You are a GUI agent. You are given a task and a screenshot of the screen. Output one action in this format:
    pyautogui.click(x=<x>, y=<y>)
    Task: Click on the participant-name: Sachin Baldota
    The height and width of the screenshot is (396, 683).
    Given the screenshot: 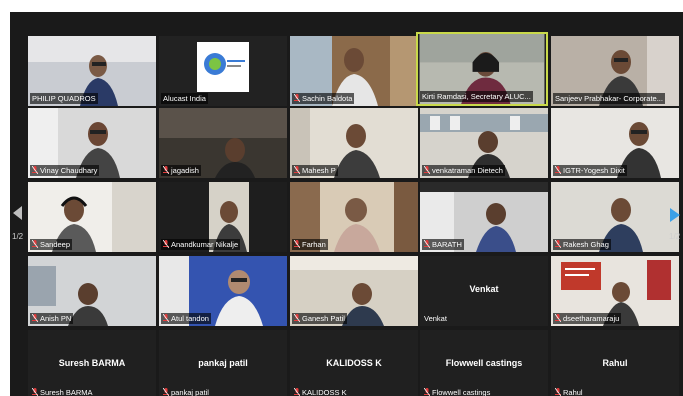 What is the action you would take?
    pyautogui.click(x=323, y=98)
    